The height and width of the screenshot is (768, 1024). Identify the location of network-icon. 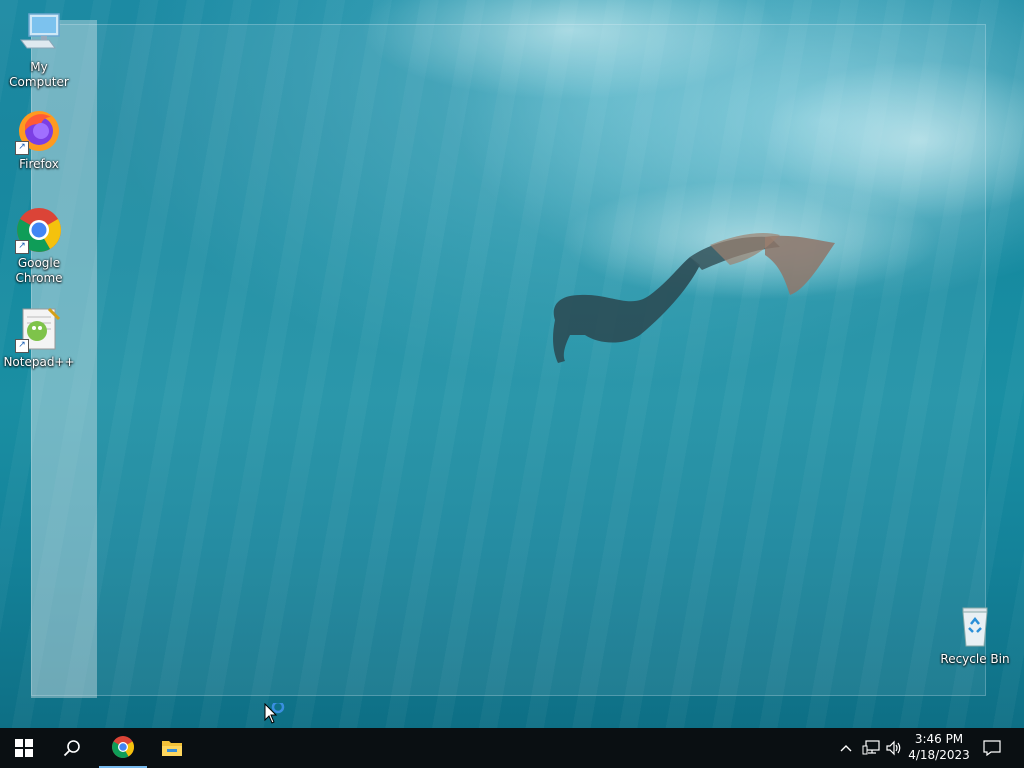
(871, 747).